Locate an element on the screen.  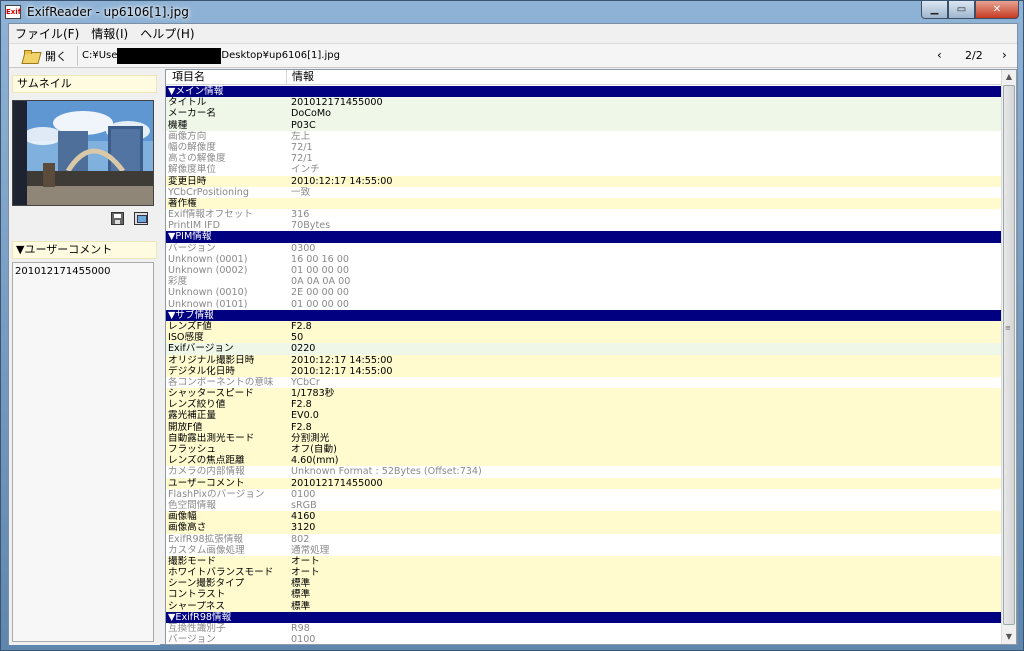
table-row: PrintIM IFD 70Bytes is located at coordinates (584, 226).